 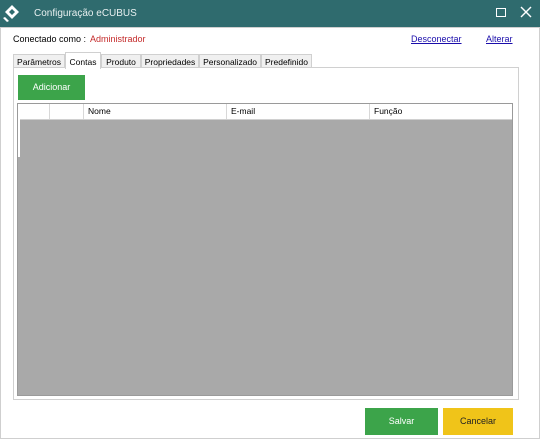 What do you see at coordinates (33, 111) in the screenshot?
I see `column-header-select` at bounding box center [33, 111].